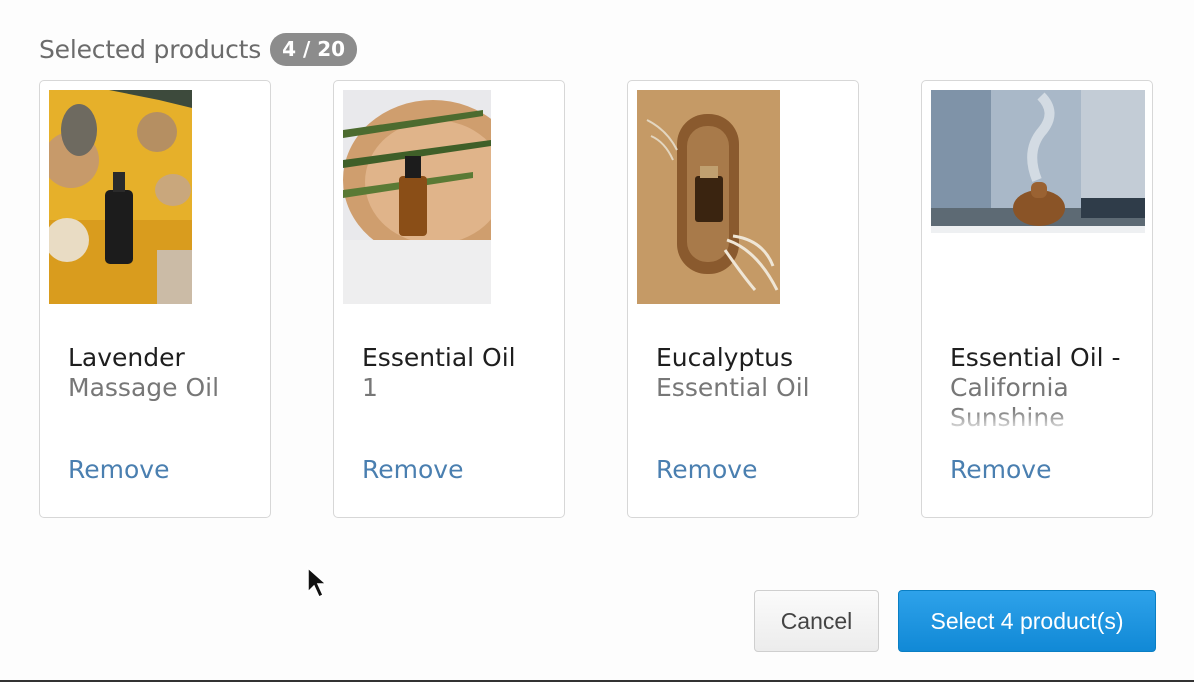 The image size is (1194, 682). Describe the element at coordinates (150, 49) in the screenshot. I see `selected-products-title: Selected products` at that location.